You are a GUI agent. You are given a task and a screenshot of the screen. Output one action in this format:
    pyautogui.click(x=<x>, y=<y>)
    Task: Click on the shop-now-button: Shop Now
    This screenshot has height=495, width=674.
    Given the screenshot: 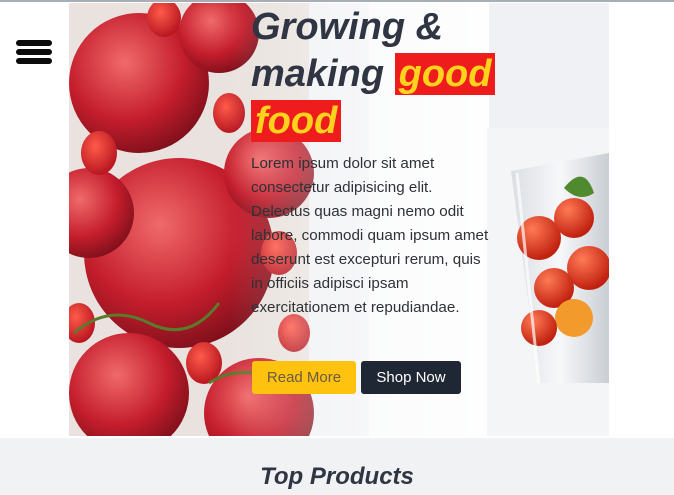 What is the action you would take?
    pyautogui.click(x=411, y=377)
    